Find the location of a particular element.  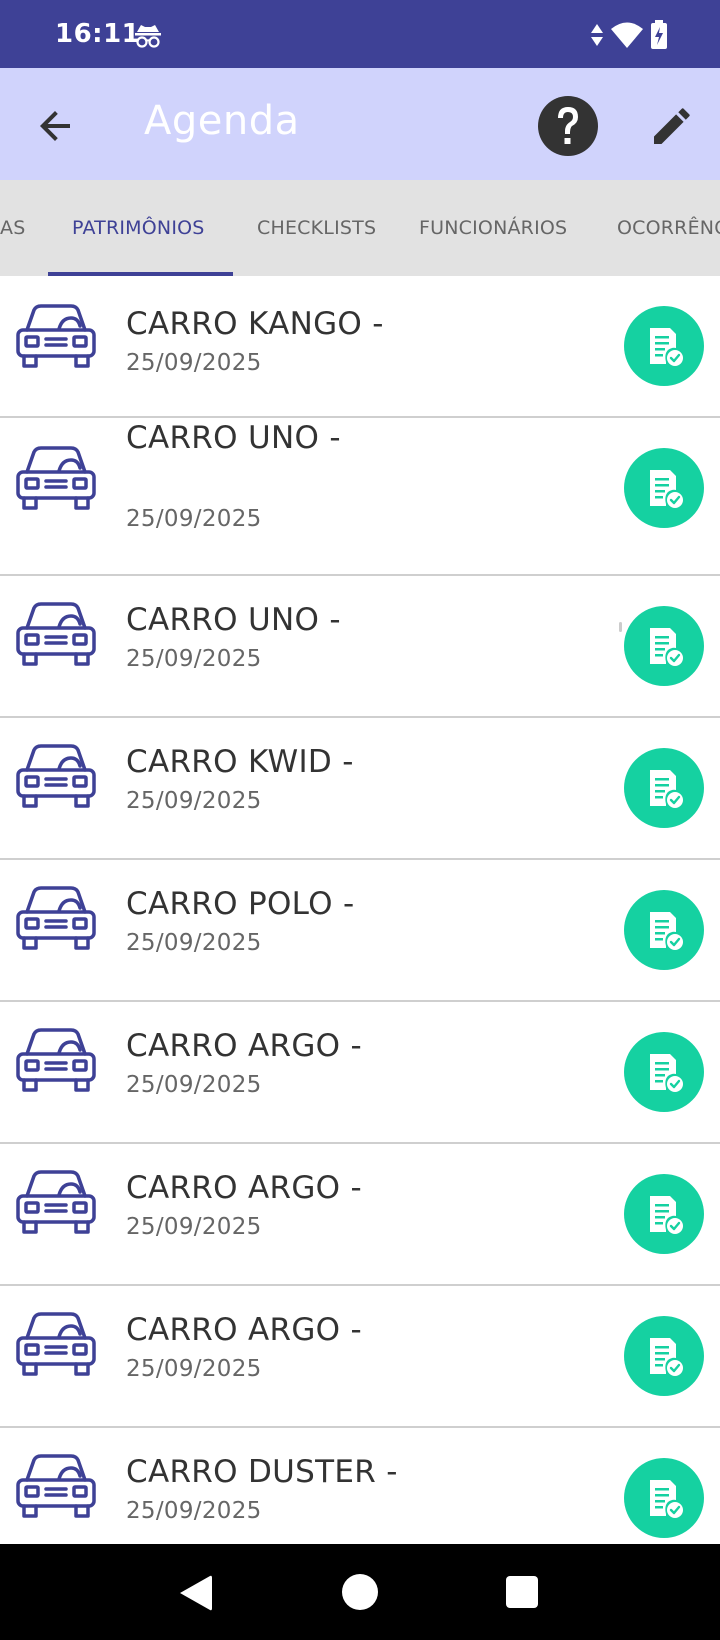

tab-funcionarios: FUNCIONÁRIOS is located at coordinates (493, 228).